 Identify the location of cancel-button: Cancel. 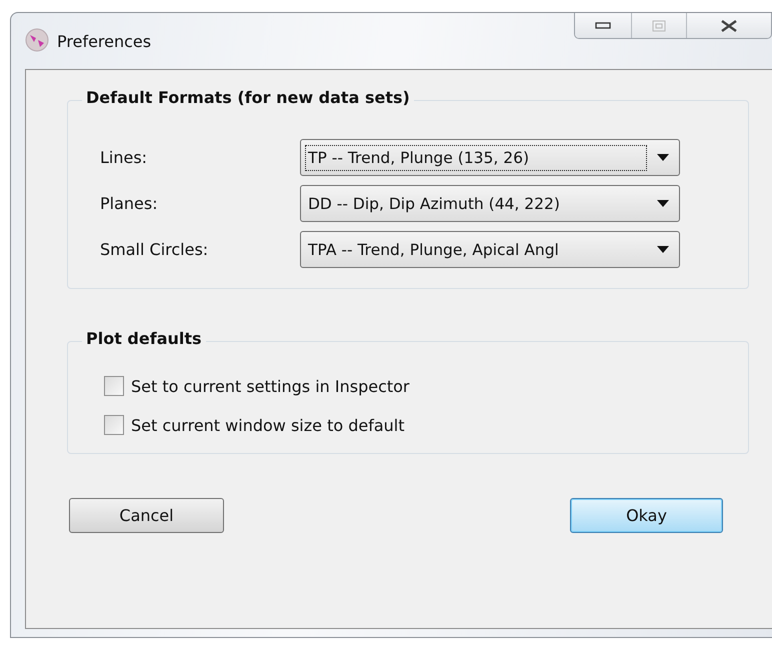
(146, 515).